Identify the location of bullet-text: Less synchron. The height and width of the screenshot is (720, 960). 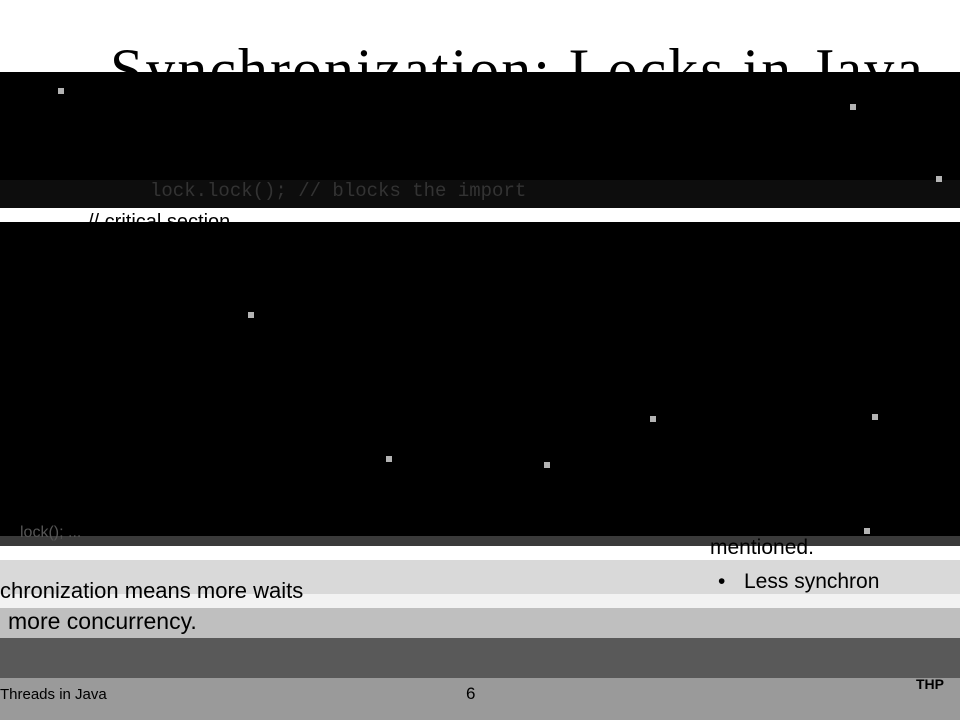
(812, 581).